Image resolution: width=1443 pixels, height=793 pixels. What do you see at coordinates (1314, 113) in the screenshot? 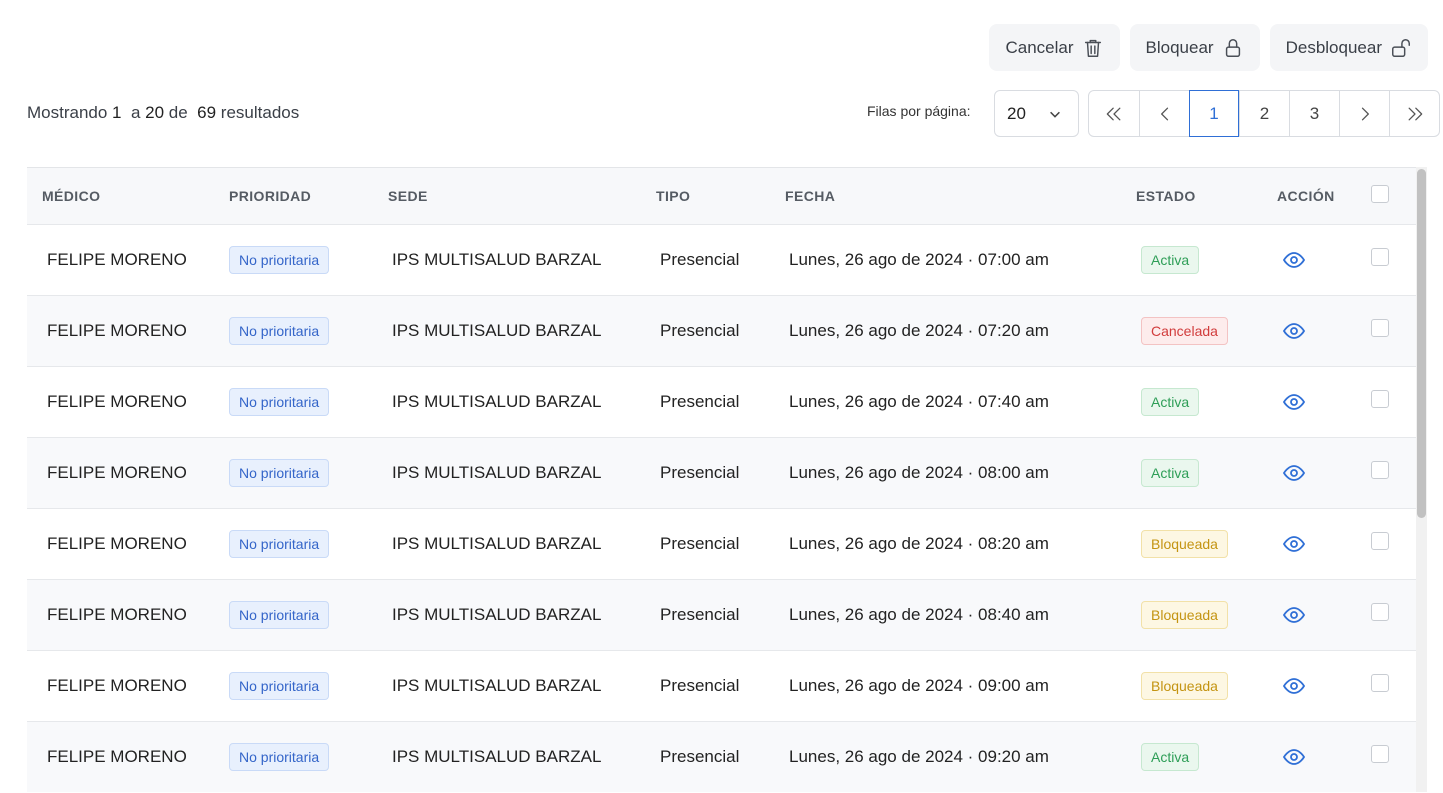
I see `page-button-3: 3` at bounding box center [1314, 113].